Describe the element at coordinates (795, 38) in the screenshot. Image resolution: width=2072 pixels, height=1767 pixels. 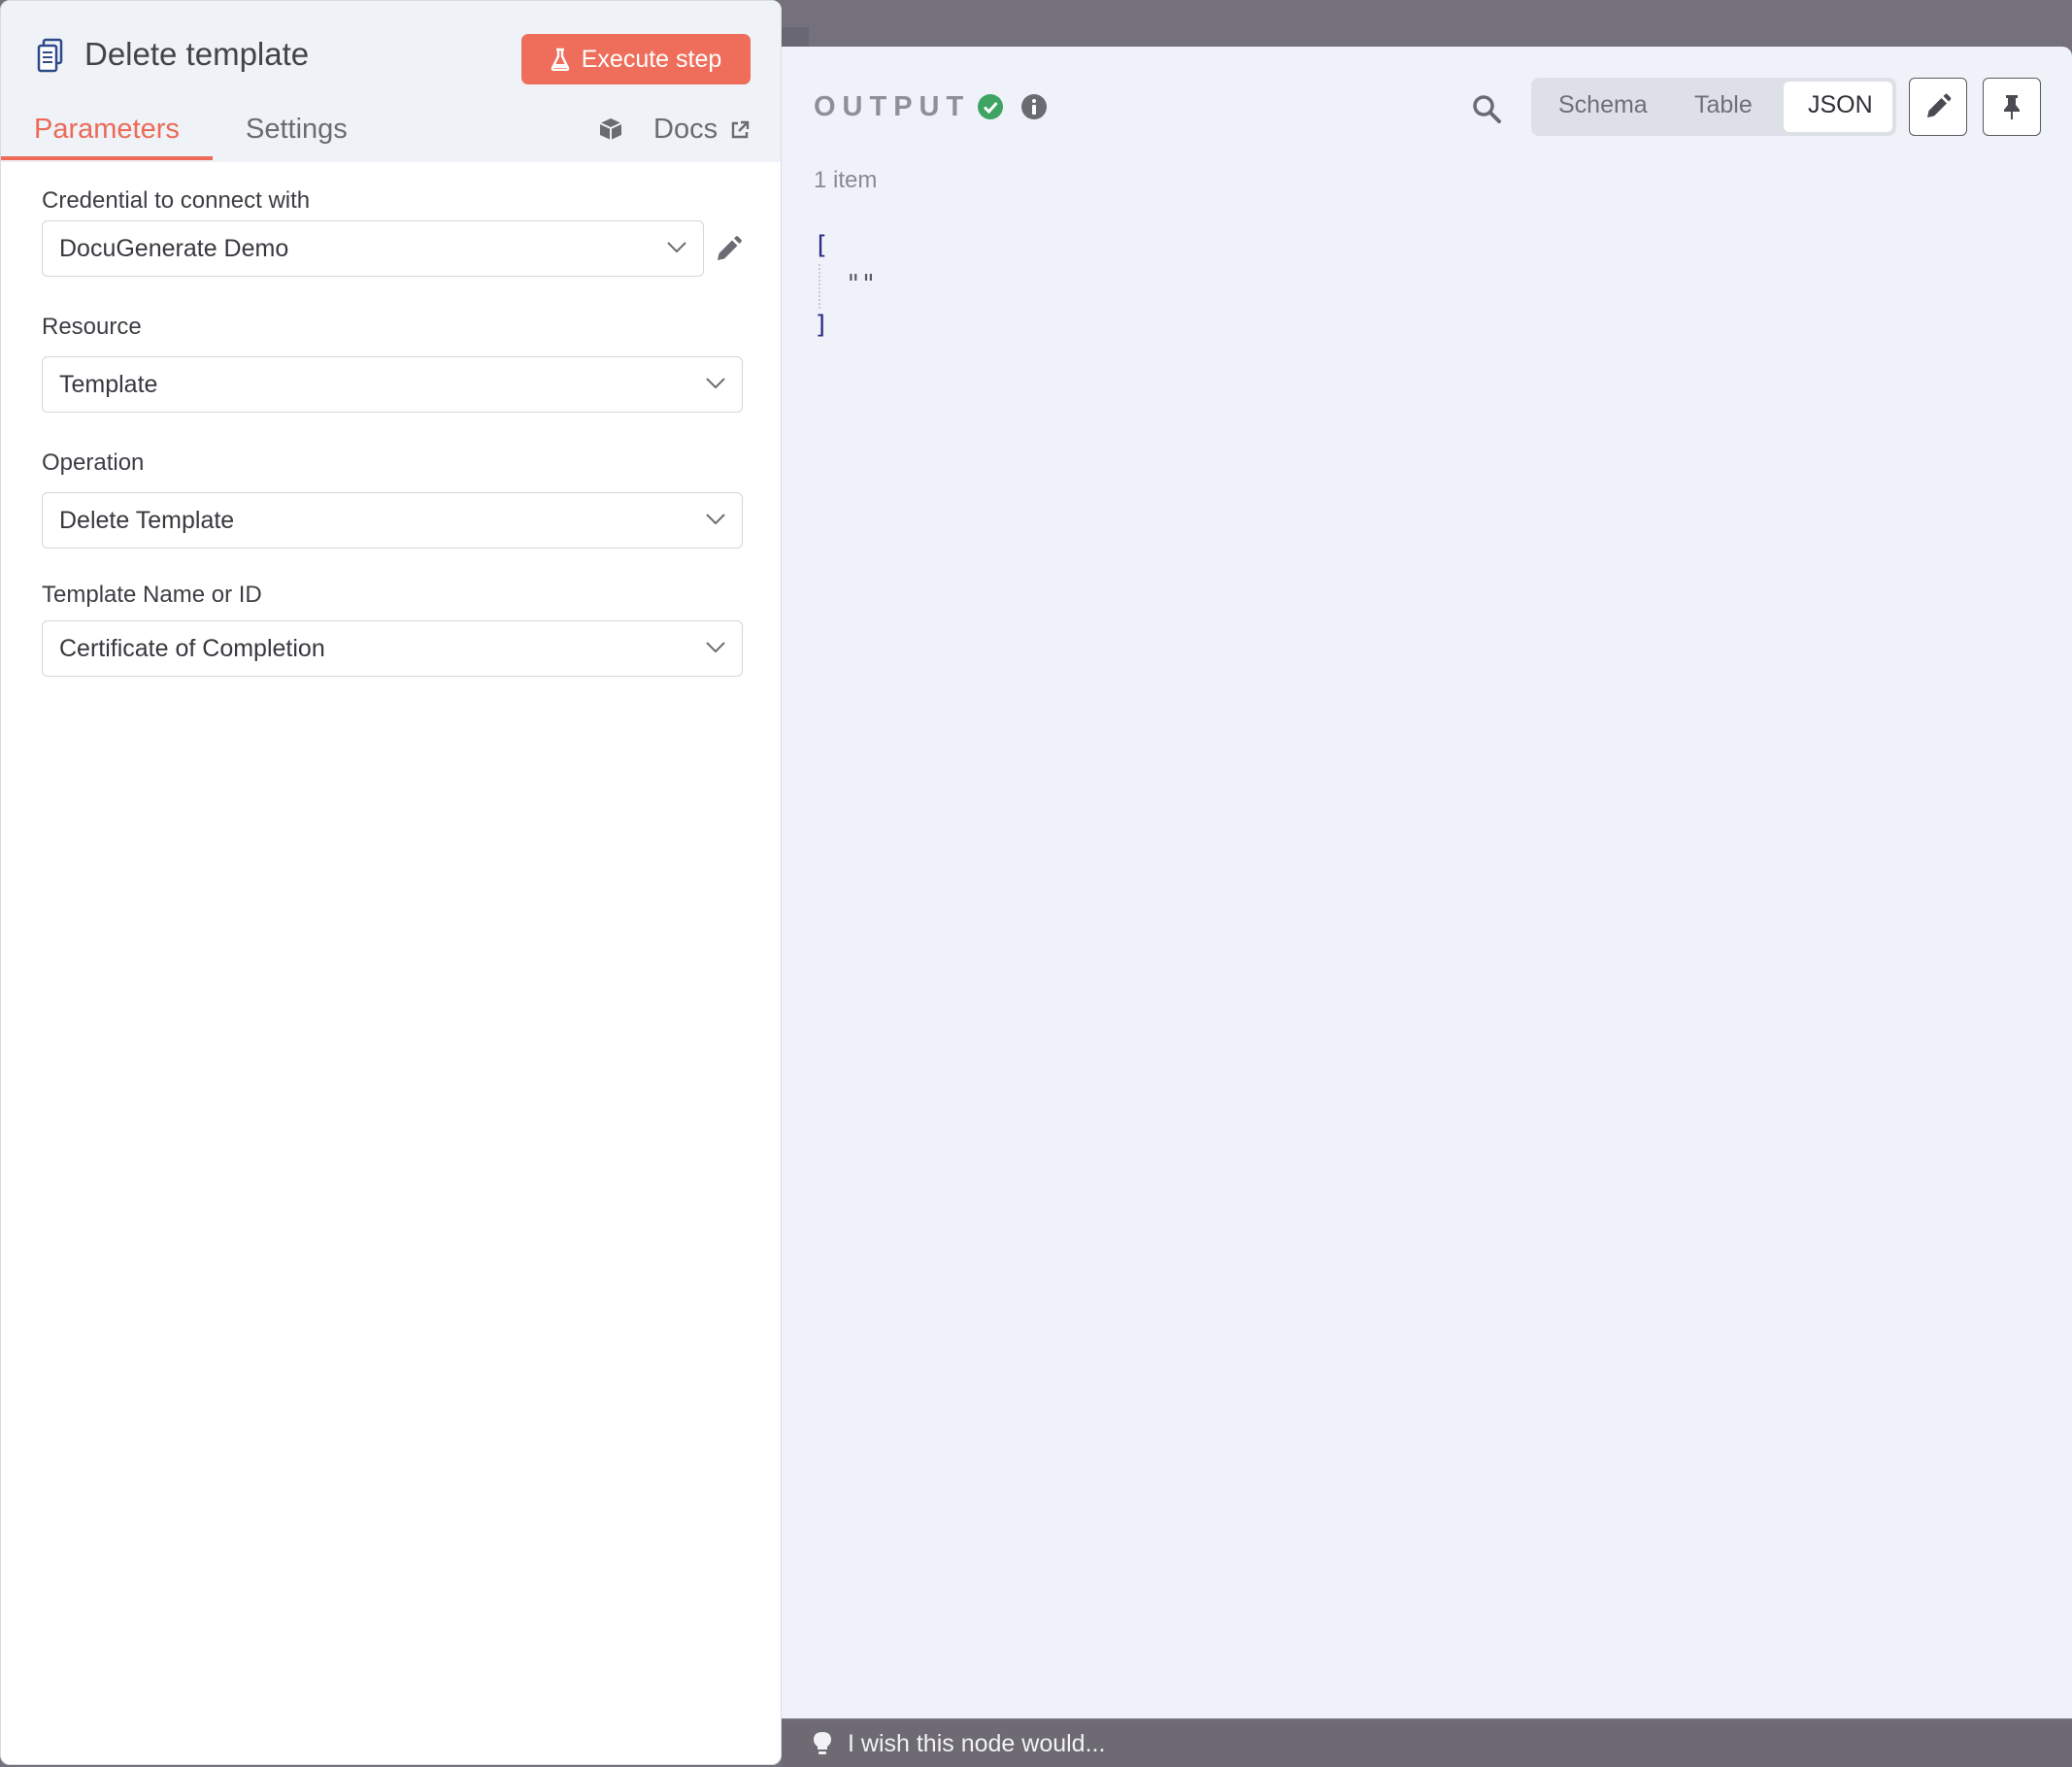
I see `canvas-strip` at that location.